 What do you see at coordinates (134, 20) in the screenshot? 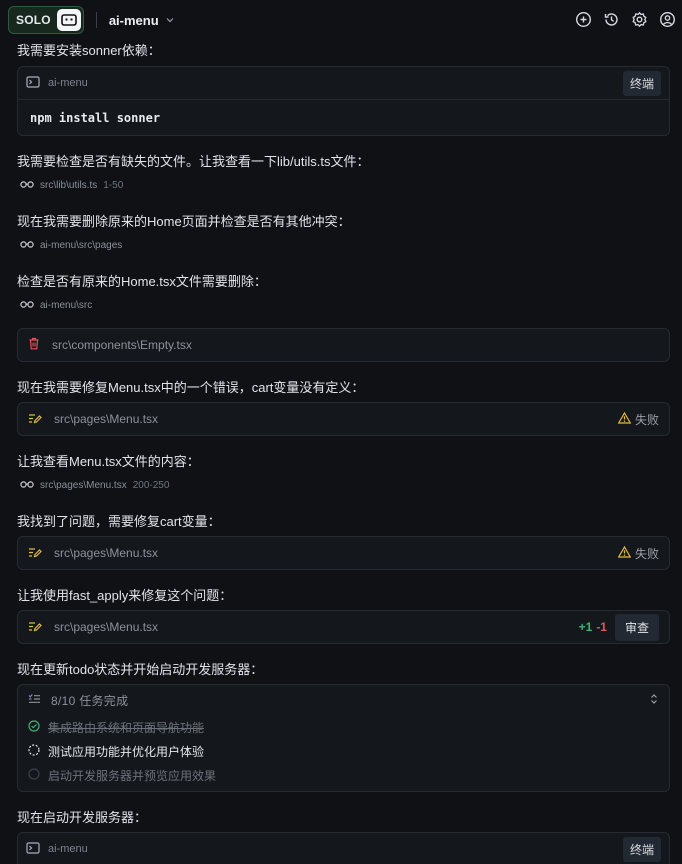
I see `project-name: ai-menu` at bounding box center [134, 20].